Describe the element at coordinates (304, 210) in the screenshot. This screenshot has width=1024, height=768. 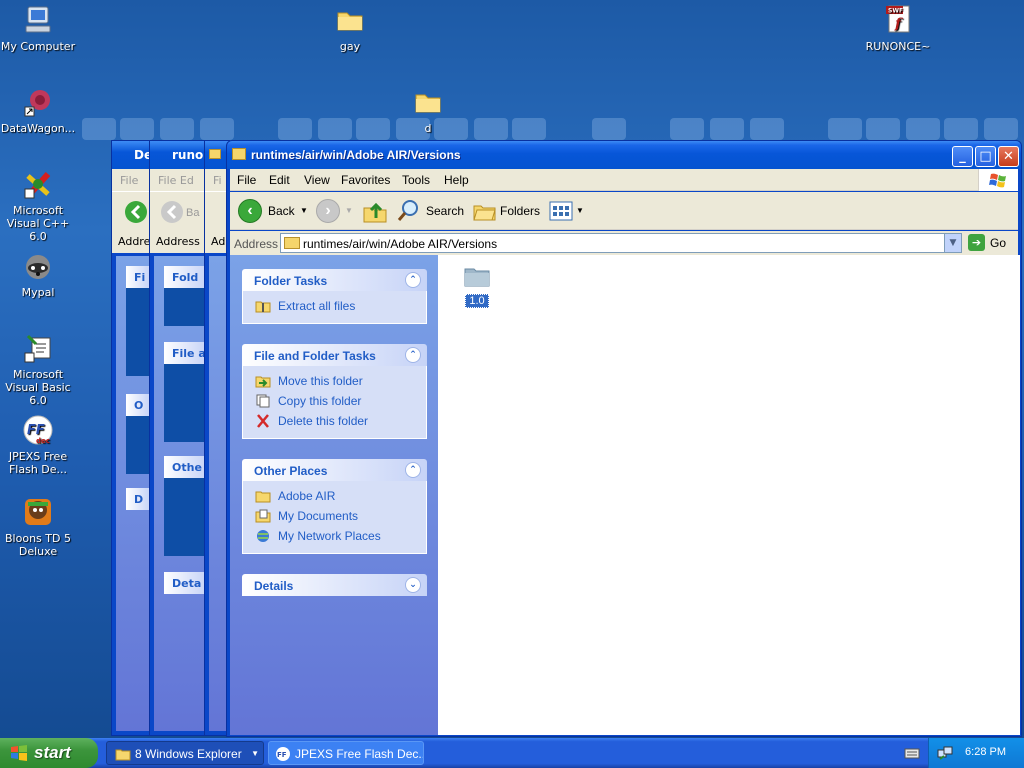
I see `back-dropdown-icon: ▼` at that location.